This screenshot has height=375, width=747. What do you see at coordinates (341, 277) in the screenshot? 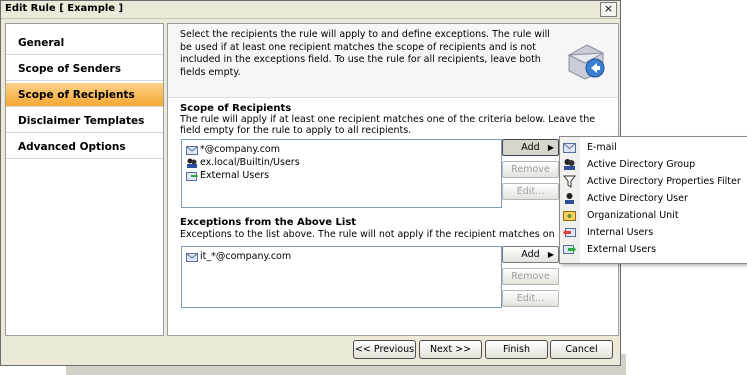
I see `exceptions-list: it_*@company.com` at bounding box center [341, 277].